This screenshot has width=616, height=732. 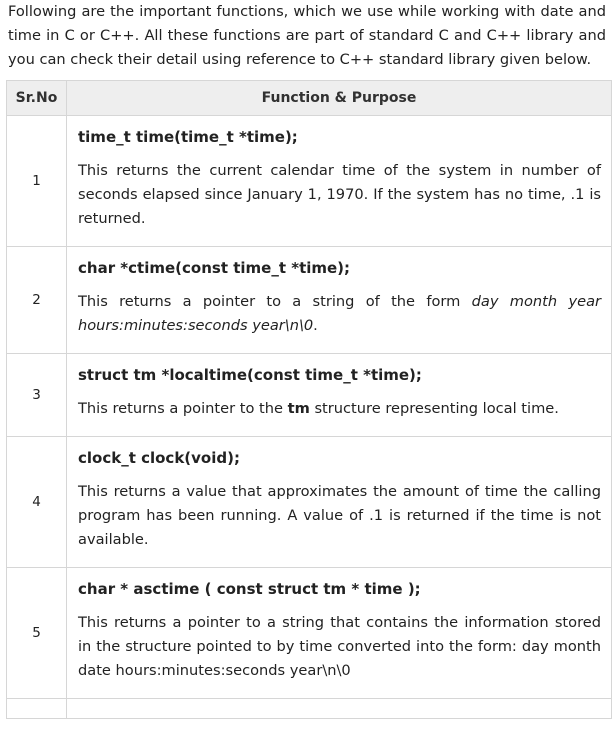 What do you see at coordinates (36, 633) in the screenshot?
I see `row-number: 5` at bounding box center [36, 633].